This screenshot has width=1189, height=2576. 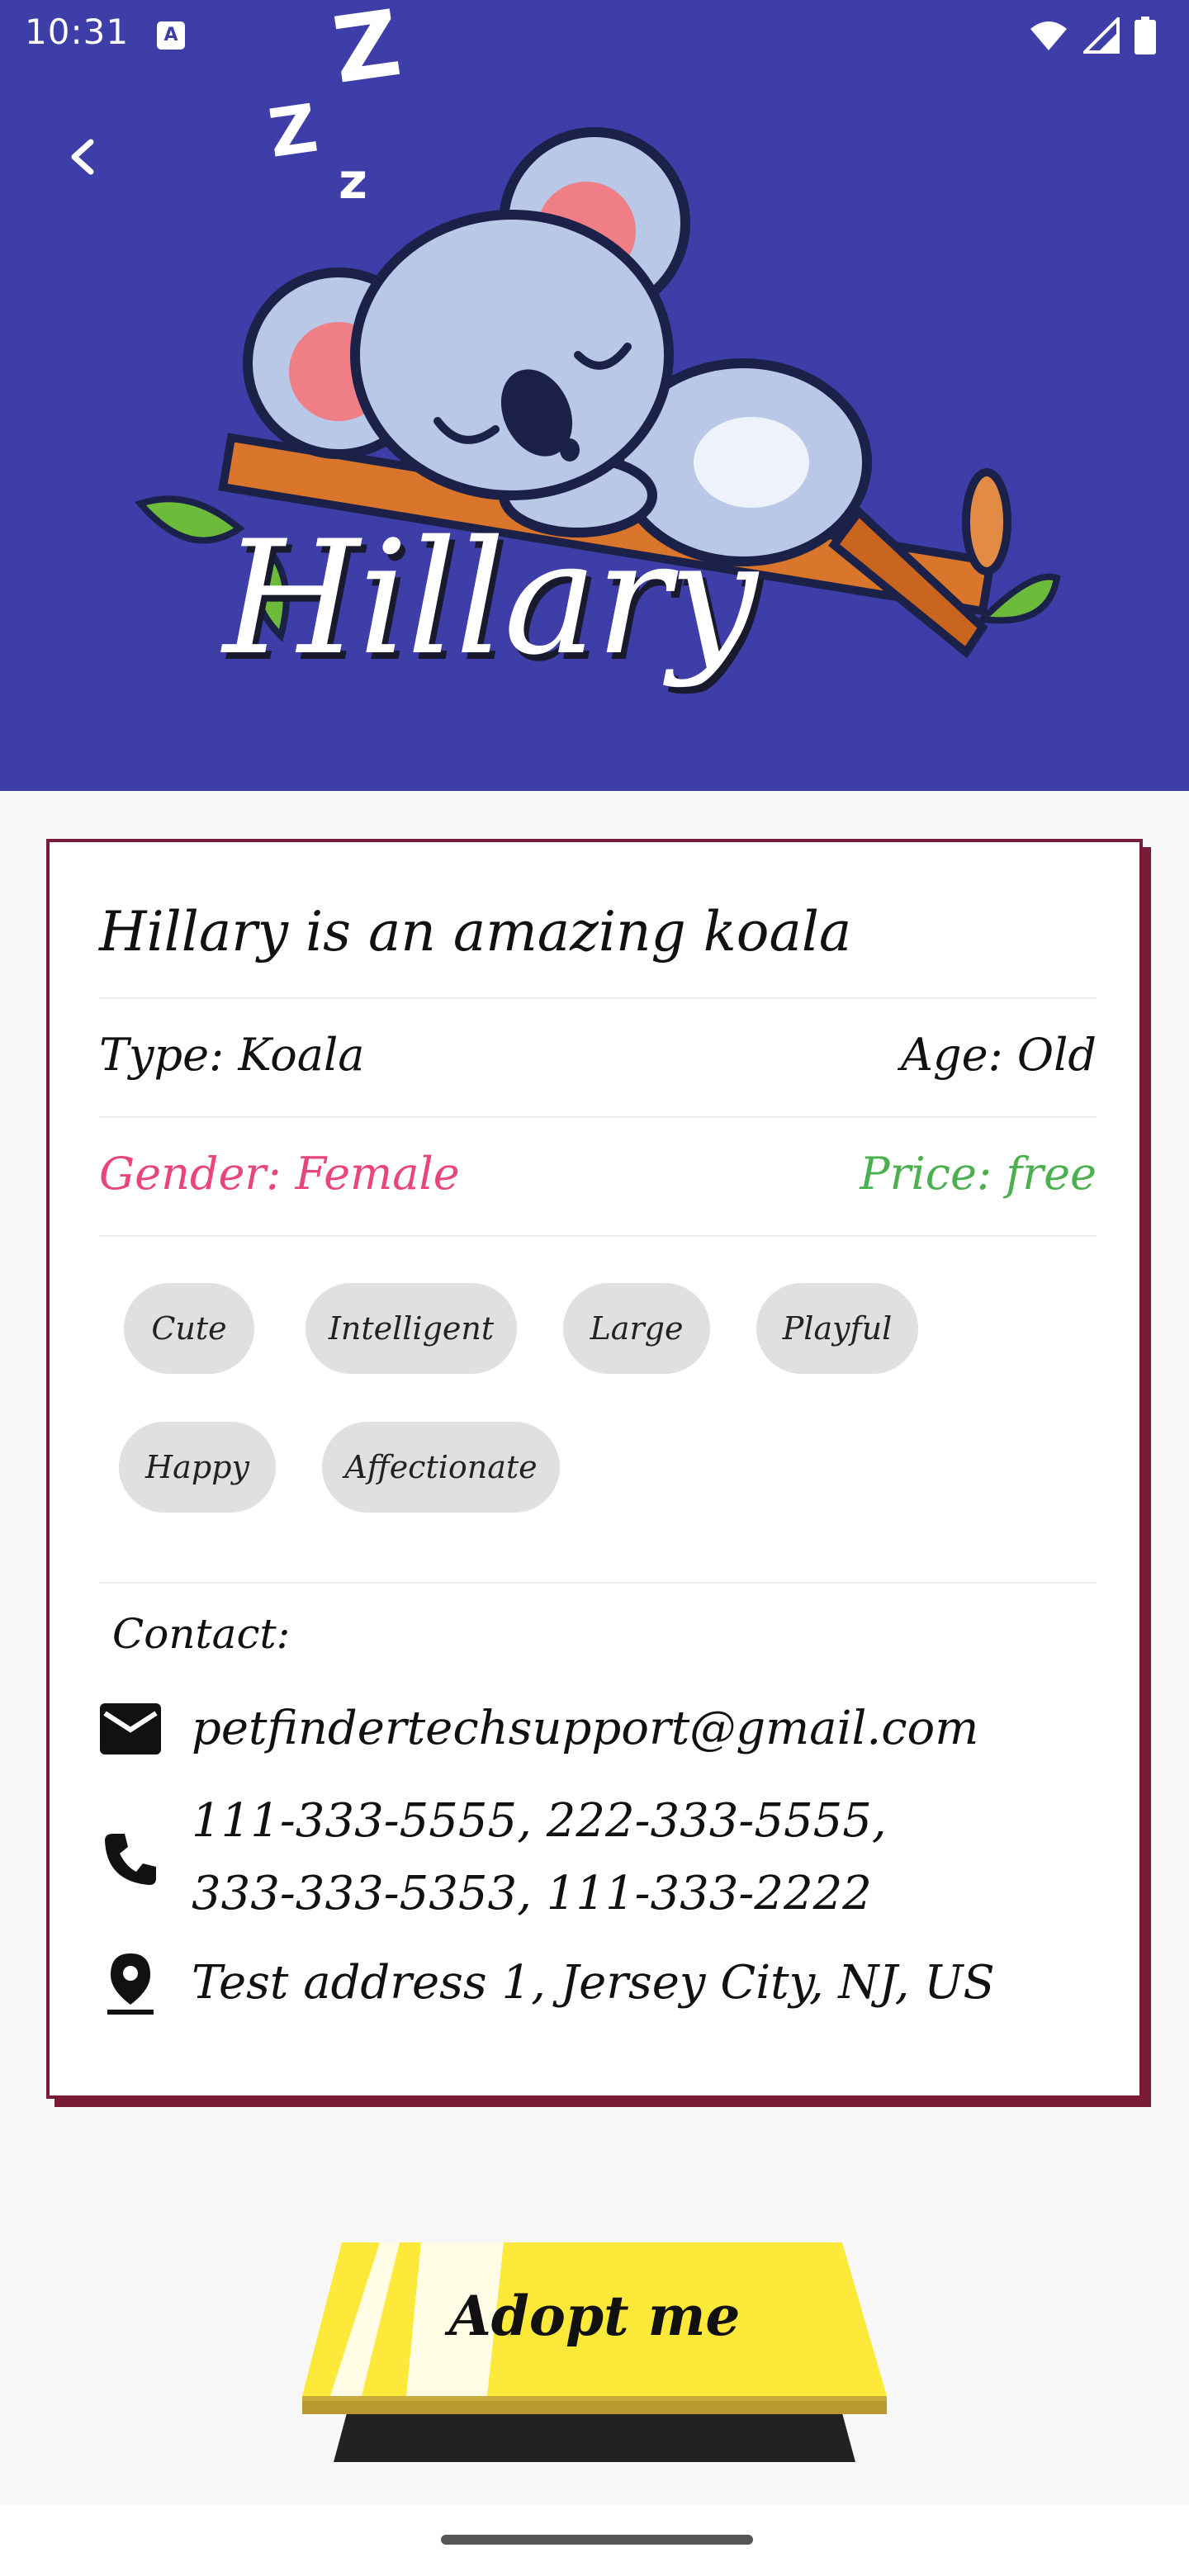 What do you see at coordinates (475, 932) in the screenshot?
I see `pet-headline: Hillary is an amazing koala` at bounding box center [475, 932].